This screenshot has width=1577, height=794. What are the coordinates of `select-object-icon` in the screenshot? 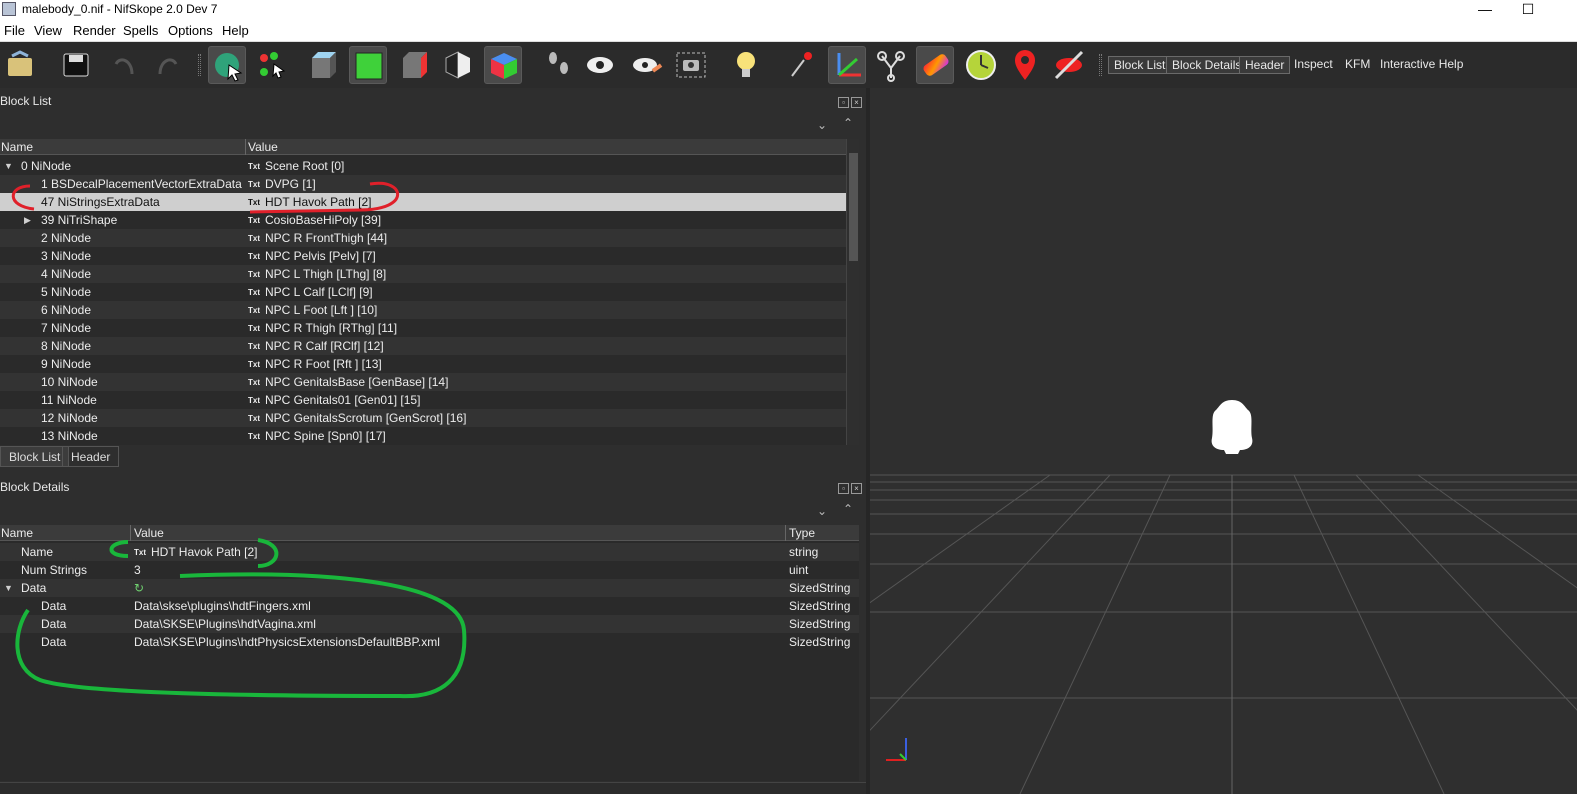 It's located at (227, 65).